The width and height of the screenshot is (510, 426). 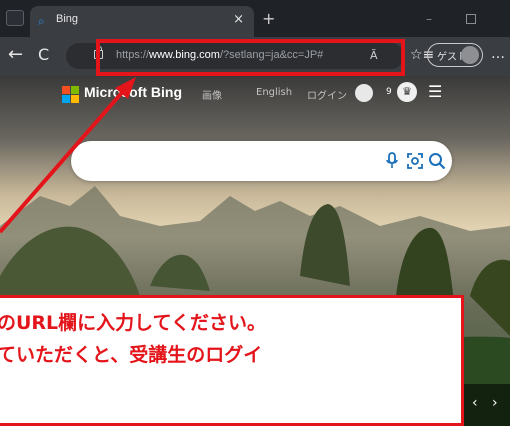 I want to click on maximize-icon, so click(x=471, y=19).